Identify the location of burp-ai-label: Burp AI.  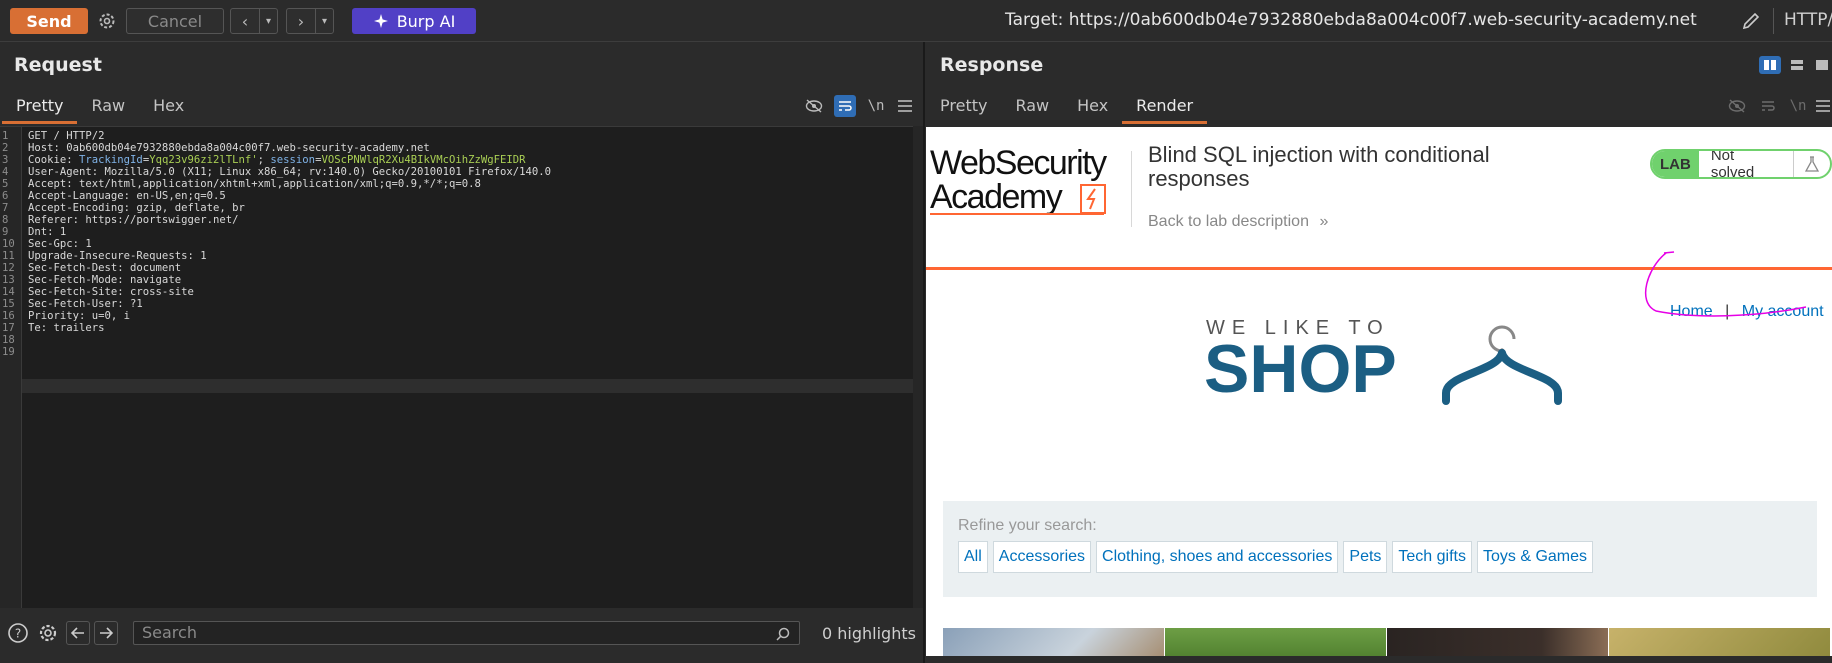
(426, 21).